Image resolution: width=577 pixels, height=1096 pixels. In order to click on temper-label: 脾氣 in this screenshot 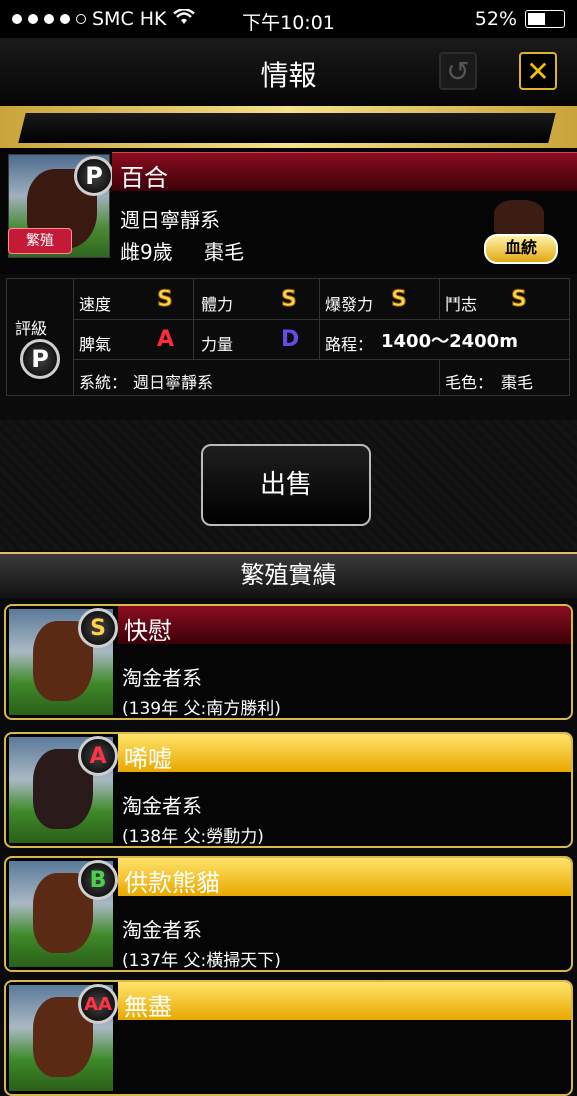, I will do `click(95, 344)`.